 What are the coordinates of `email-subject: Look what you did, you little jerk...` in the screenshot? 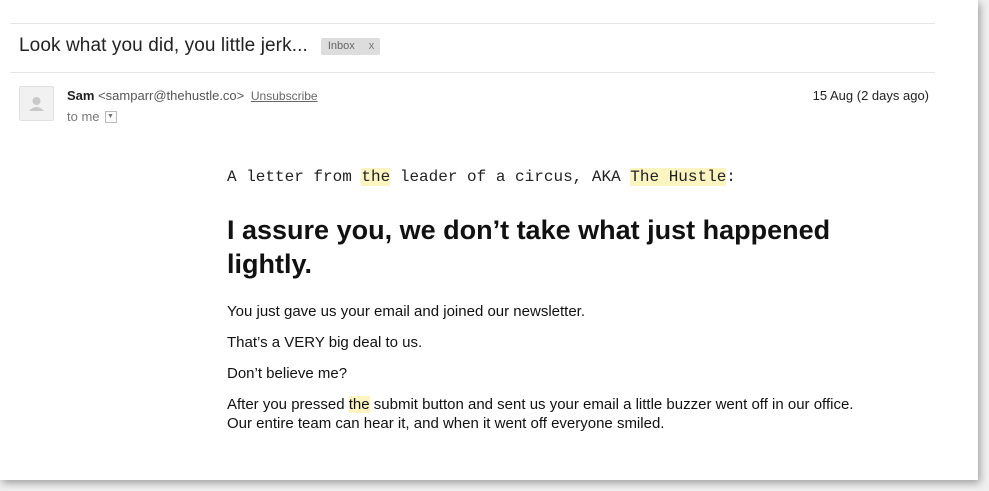 It's located at (163, 45).